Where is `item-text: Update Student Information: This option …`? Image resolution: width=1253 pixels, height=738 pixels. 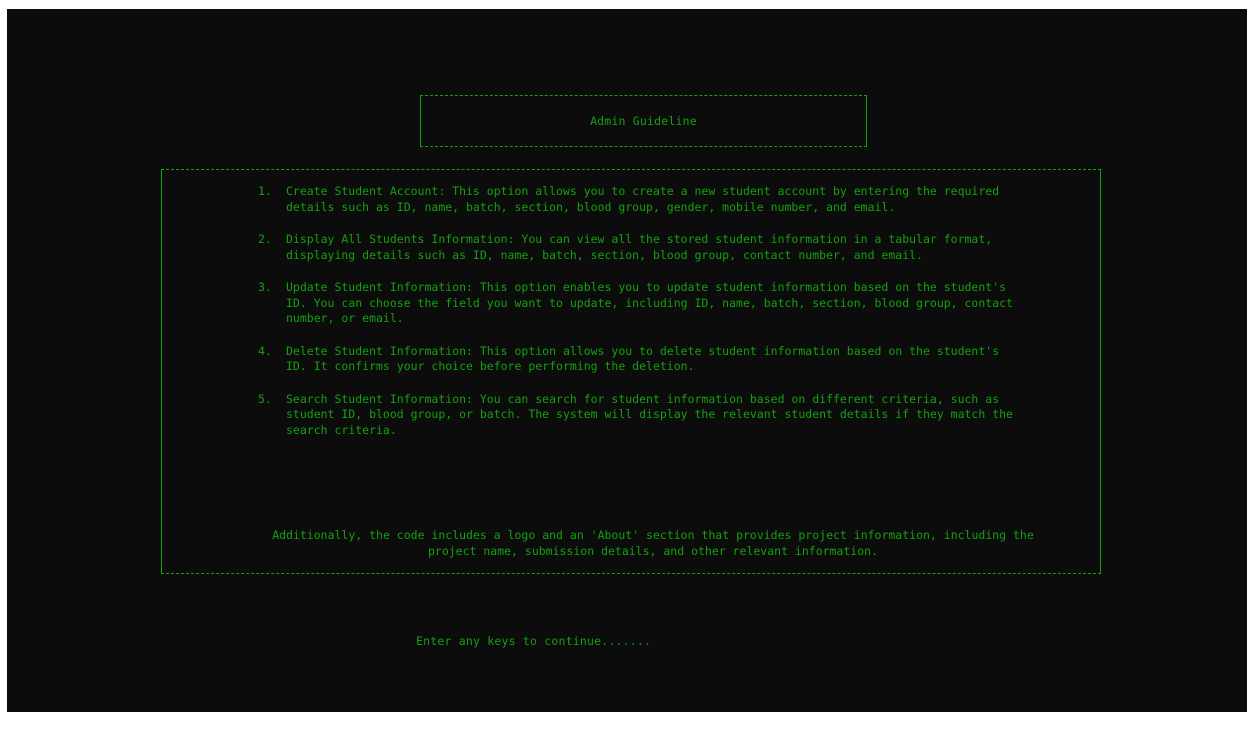 item-text: Update Student Information: This option … is located at coordinates (649, 302).